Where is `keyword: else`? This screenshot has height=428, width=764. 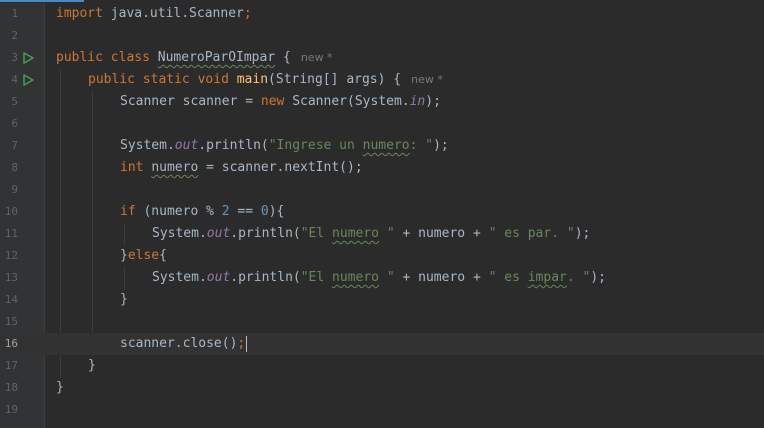 keyword: else is located at coordinates (143, 255).